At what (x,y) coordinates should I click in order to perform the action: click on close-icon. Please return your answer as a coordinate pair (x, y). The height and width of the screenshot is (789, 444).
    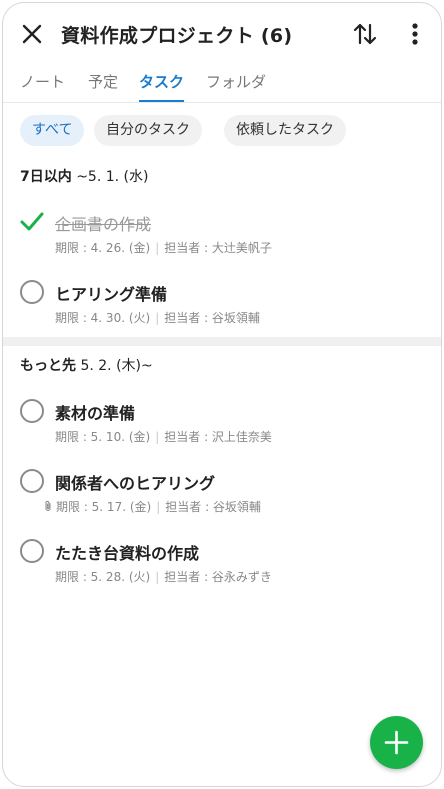
    Looking at the image, I should click on (32, 34).